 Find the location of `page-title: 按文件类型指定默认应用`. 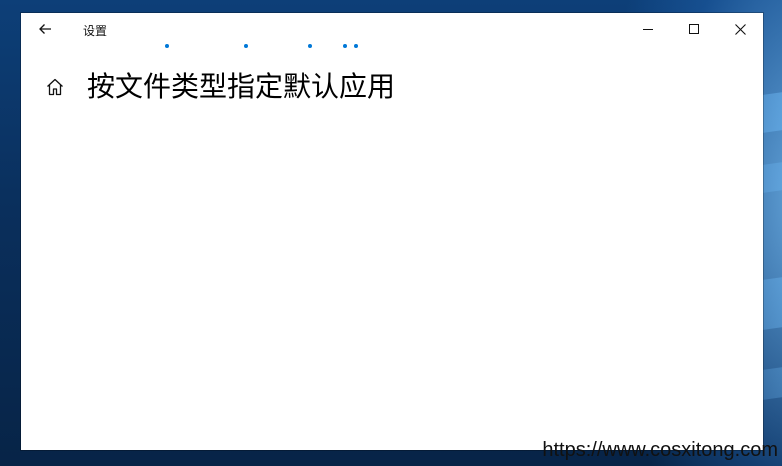

page-title: 按文件类型指定默认应用 is located at coordinates (241, 86).